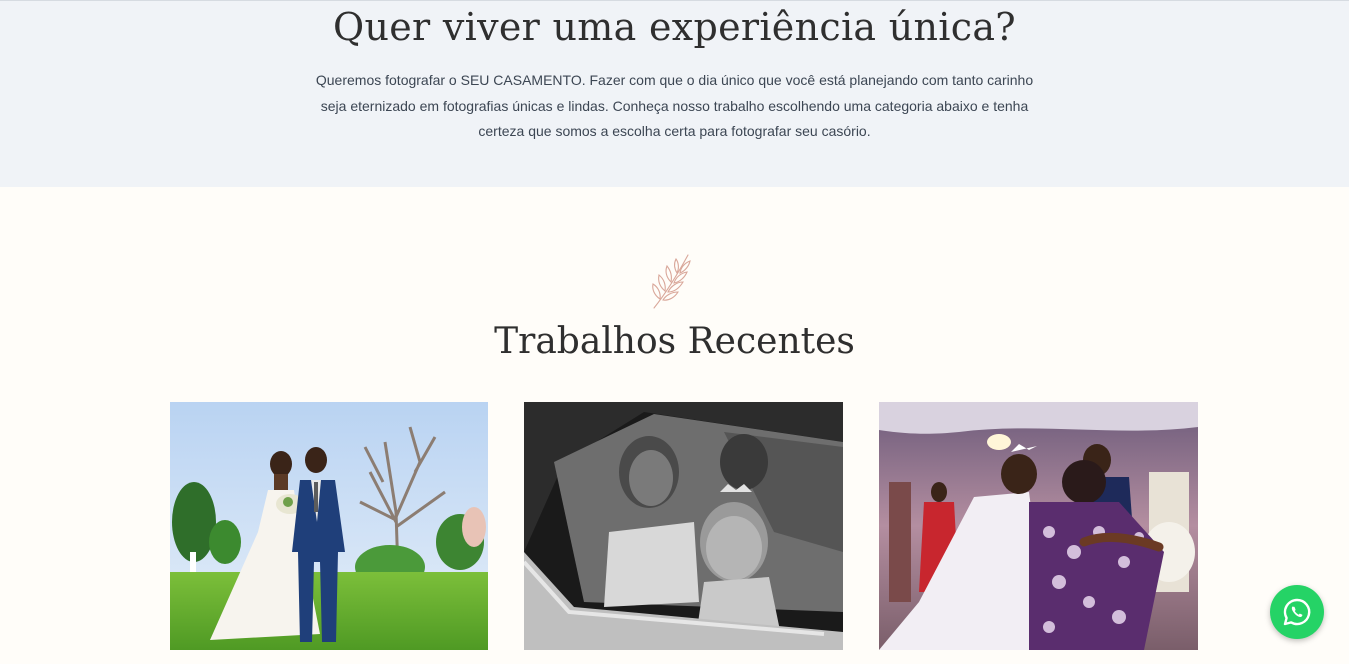  I want to click on bride-child-car-bw-photo, so click(683, 526).